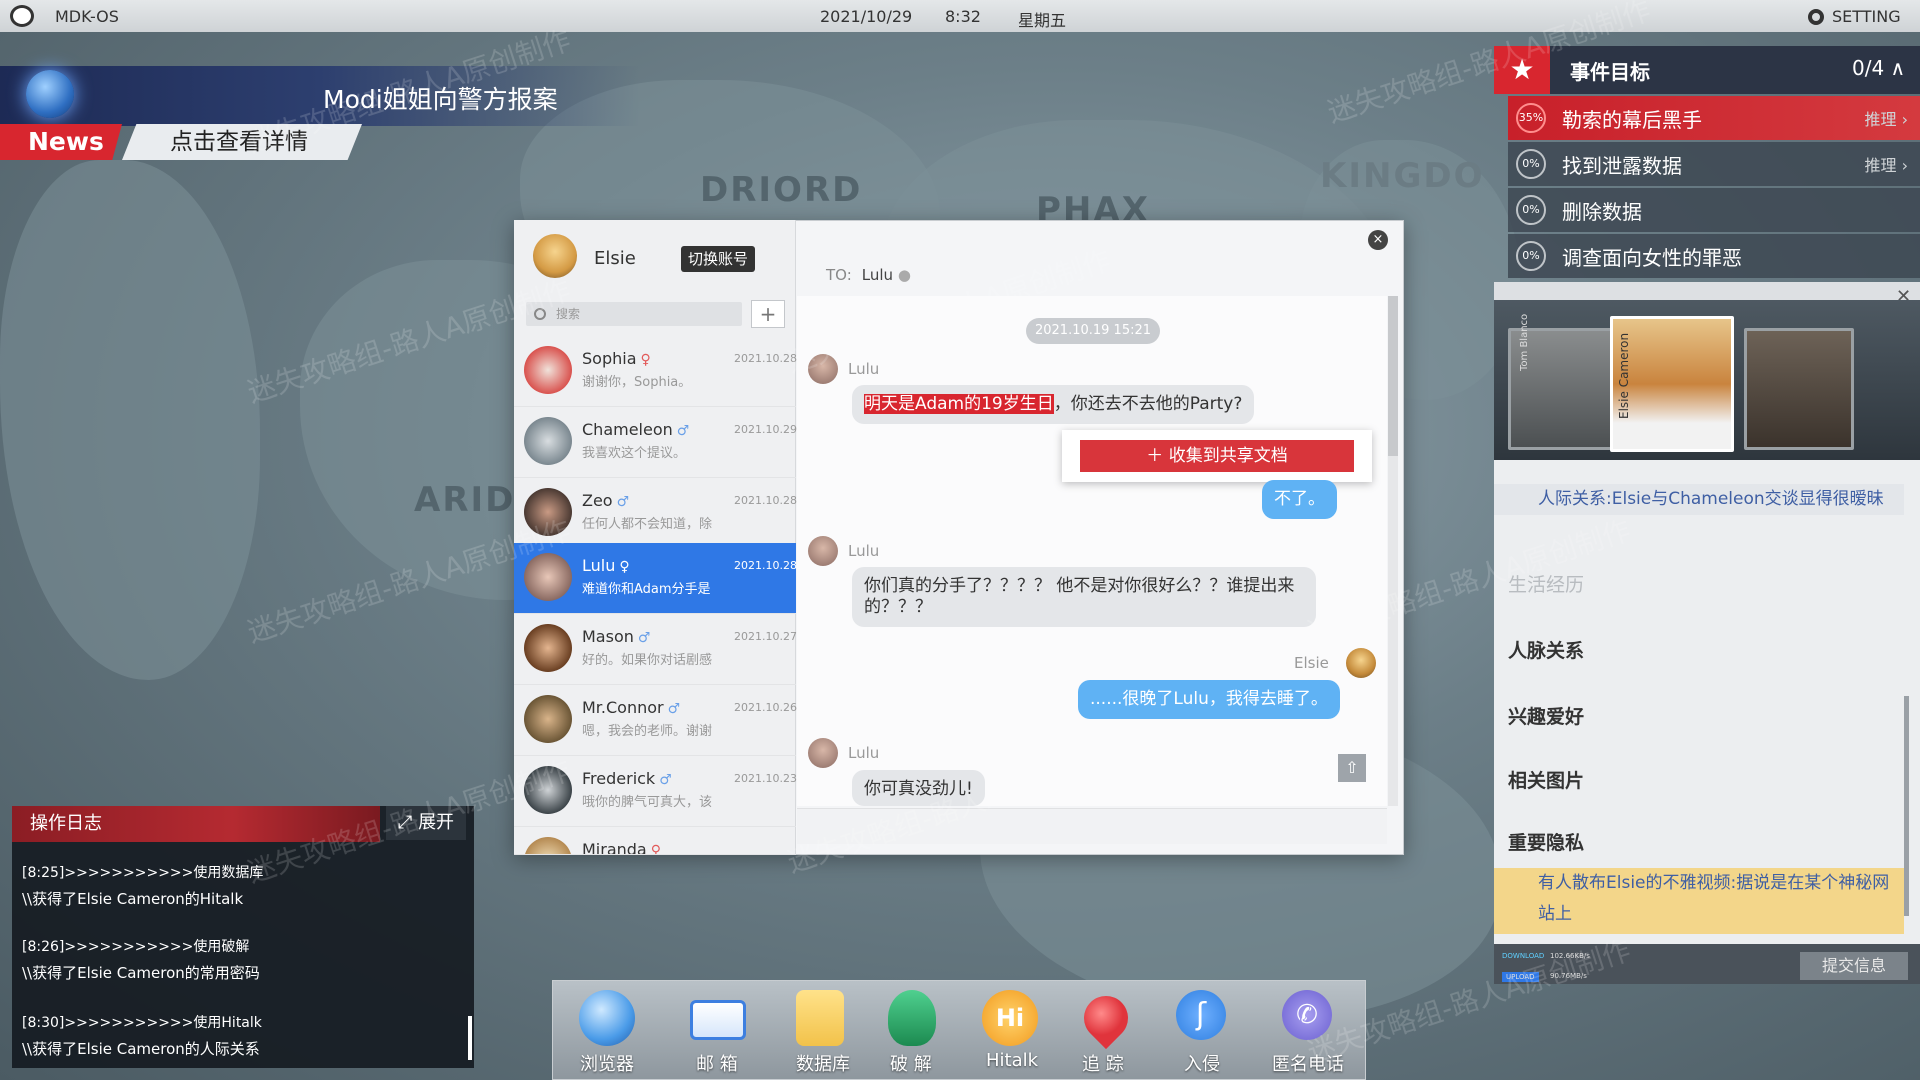 The width and height of the screenshot is (1920, 1080). Describe the element at coordinates (959, 1030) in the screenshot. I see `app-dock` at that location.